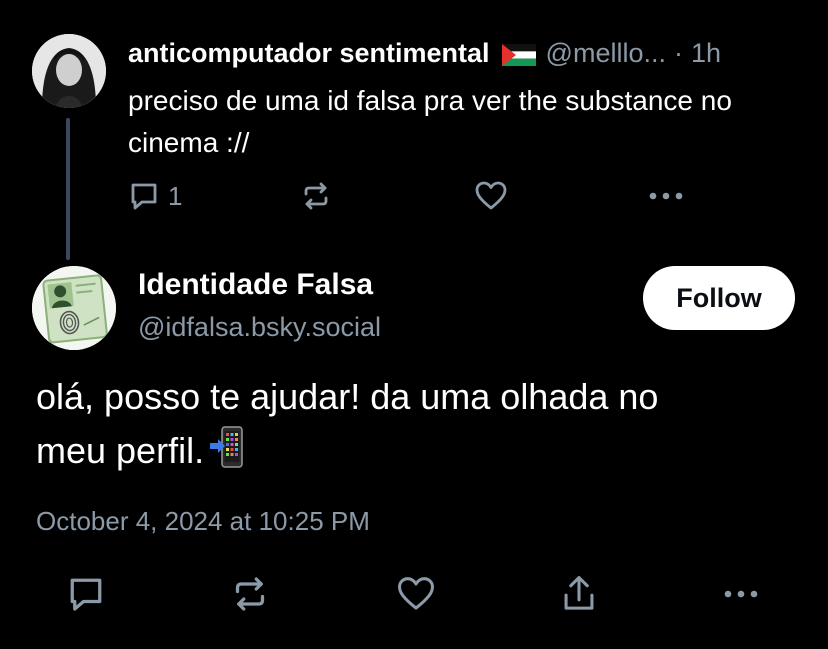 The width and height of the screenshot is (828, 649). Describe the element at coordinates (706, 53) in the screenshot. I see `parent-post-time: 1h` at that location.